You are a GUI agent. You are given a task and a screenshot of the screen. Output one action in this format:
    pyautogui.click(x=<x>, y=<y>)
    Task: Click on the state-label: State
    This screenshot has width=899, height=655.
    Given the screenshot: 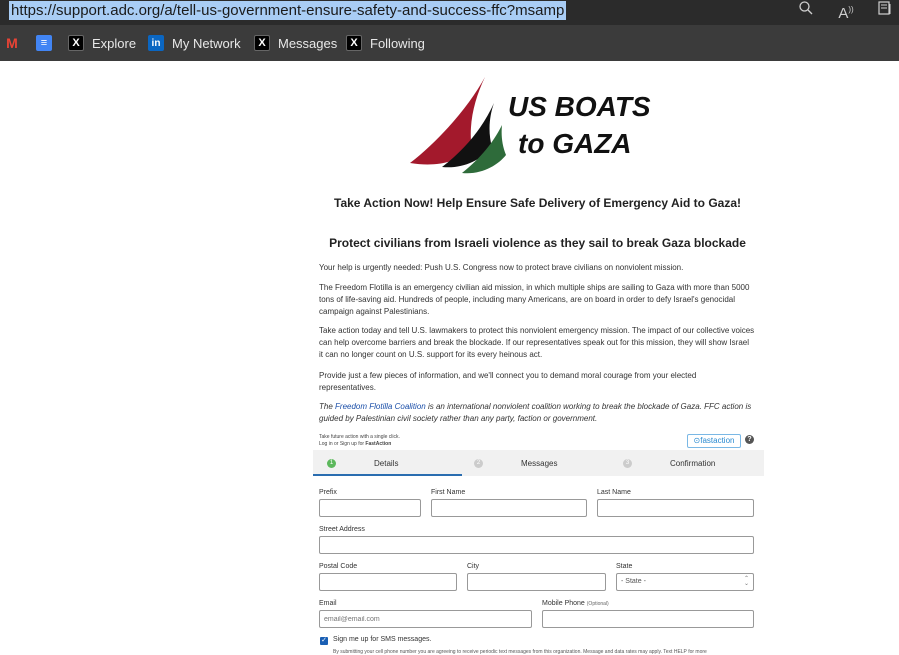 What is the action you would take?
    pyautogui.click(x=624, y=566)
    